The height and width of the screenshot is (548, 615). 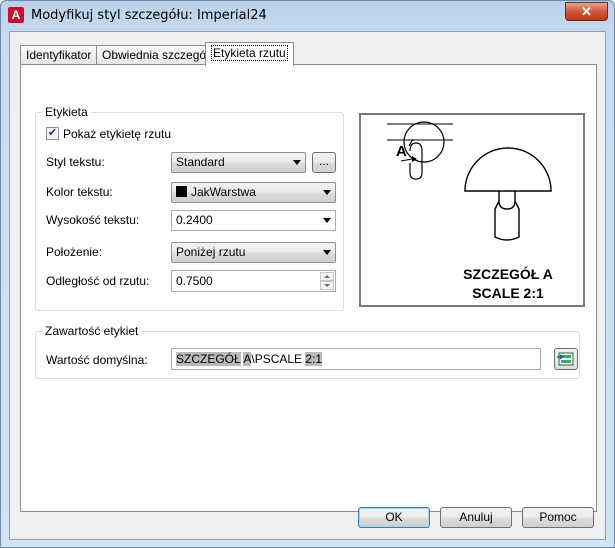 I want to click on tab-obwiednia-szczegolu: Obwiednia szczegółu, so click(x=159, y=55).